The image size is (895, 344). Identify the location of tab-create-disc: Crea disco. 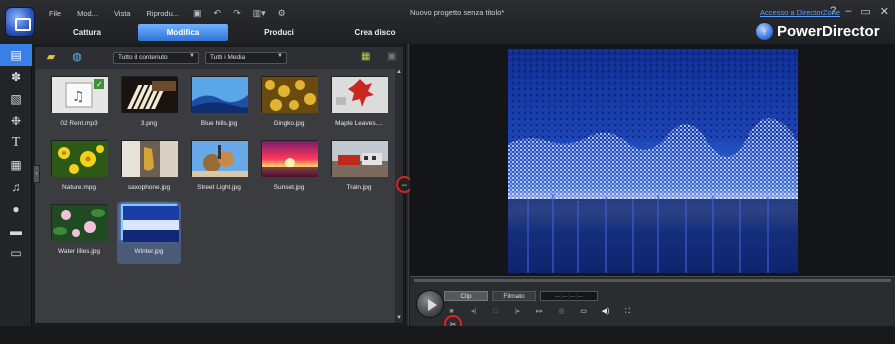
(375, 32).